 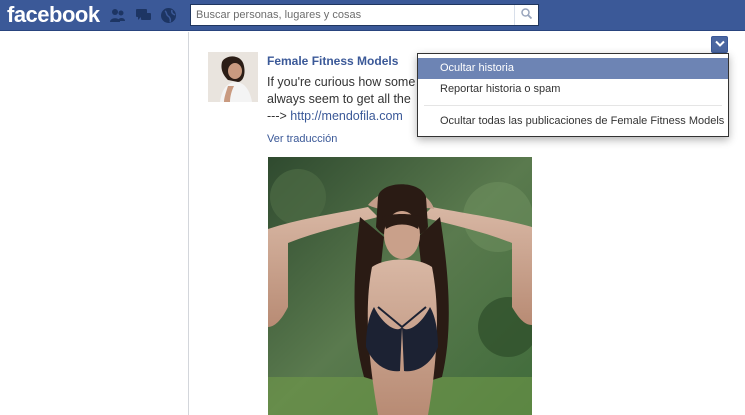 What do you see at coordinates (573, 68) in the screenshot?
I see `menu-item-hide-story: Ocultar historia` at bounding box center [573, 68].